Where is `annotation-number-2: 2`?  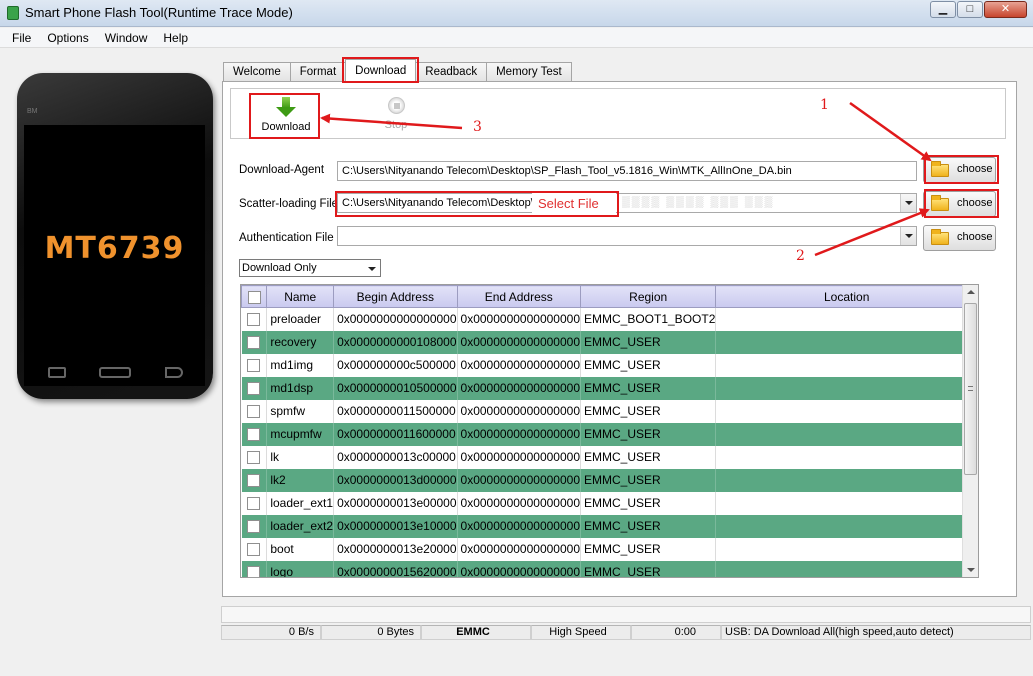 annotation-number-2: 2 is located at coordinates (800, 256).